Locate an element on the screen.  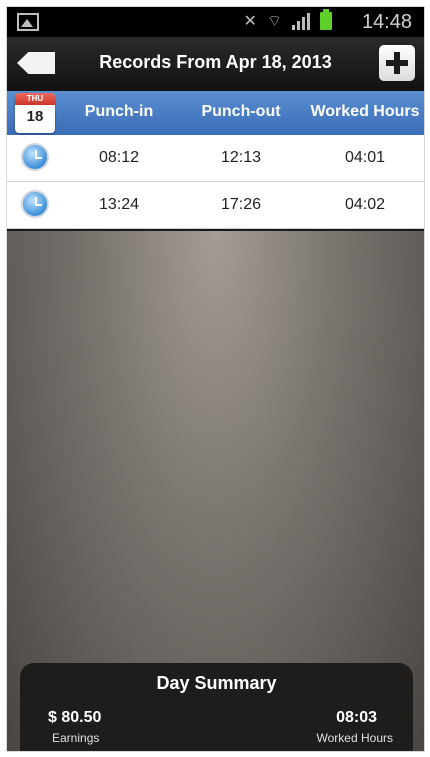
worked-hours-cell: 04:01 is located at coordinates (365, 157).